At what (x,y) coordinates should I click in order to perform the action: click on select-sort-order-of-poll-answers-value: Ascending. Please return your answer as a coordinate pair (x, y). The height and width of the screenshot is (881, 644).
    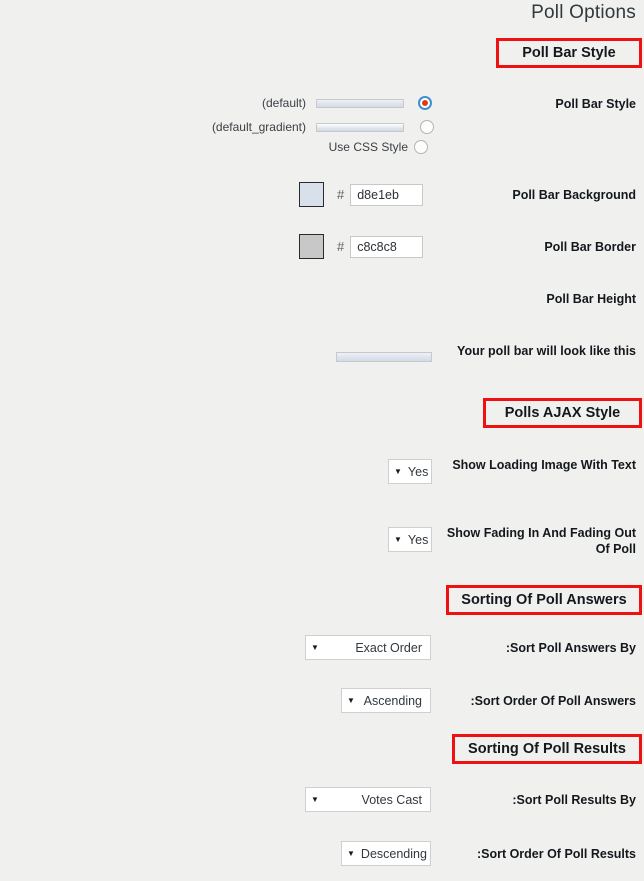
    Looking at the image, I should click on (392, 700).